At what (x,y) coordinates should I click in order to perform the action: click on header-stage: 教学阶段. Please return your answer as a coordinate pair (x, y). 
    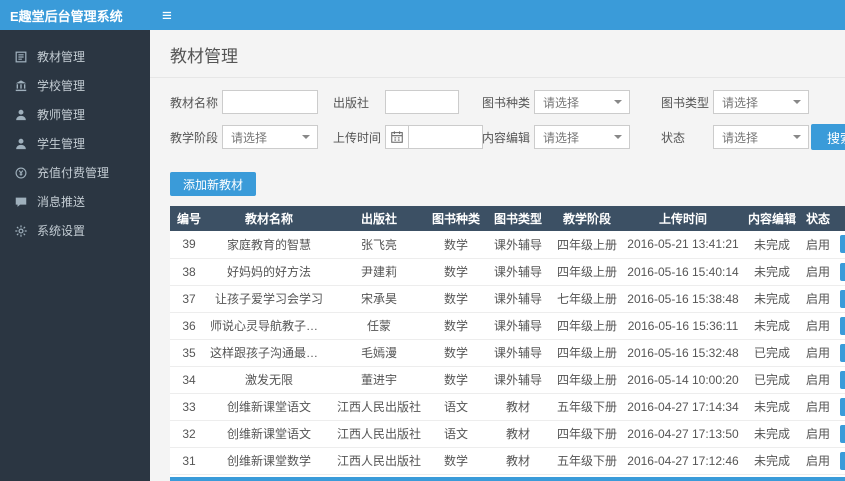
    Looking at the image, I should click on (587, 218).